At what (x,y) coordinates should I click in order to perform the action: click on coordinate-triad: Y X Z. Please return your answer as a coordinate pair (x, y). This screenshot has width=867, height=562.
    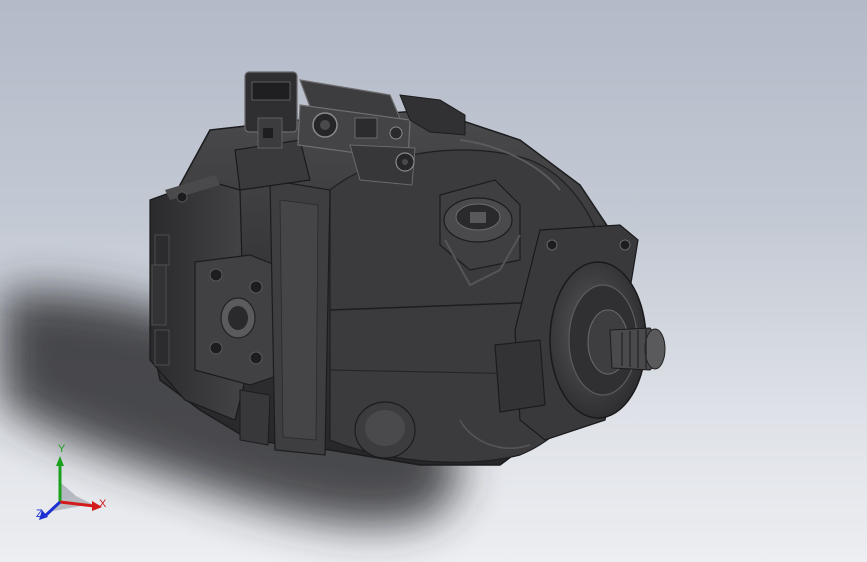
    Looking at the image, I should click on (74, 484).